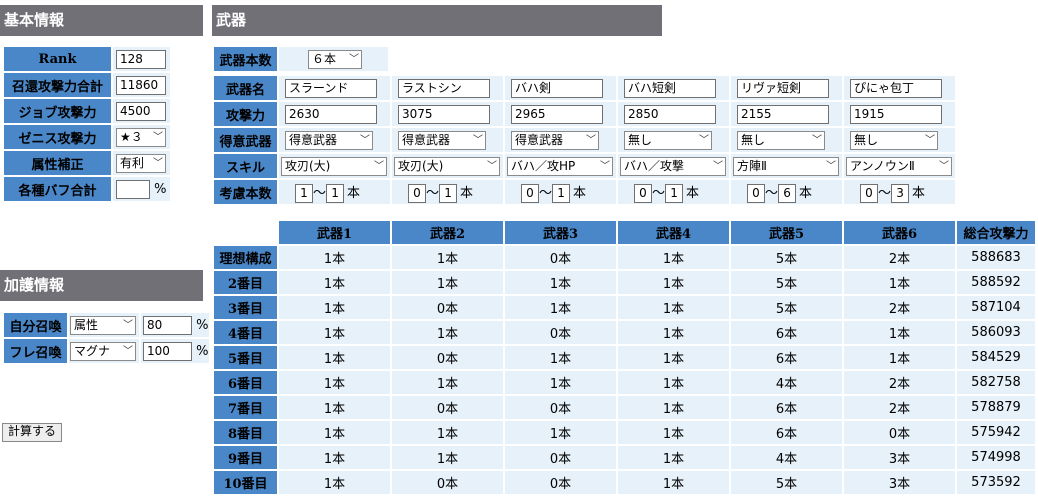 This screenshot has height=502, width=1038. Describe the element at coordinates (787, 193) in the screenshot. I see `consider-max-input: 6` at that location.